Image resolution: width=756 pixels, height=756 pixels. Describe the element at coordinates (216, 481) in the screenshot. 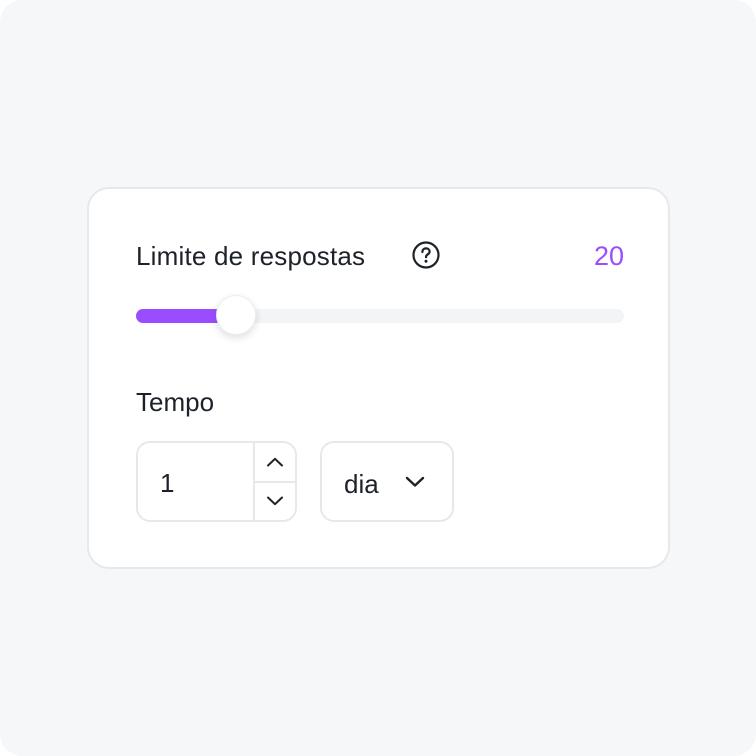

I see `time-amount-stepper: 1` at that location.